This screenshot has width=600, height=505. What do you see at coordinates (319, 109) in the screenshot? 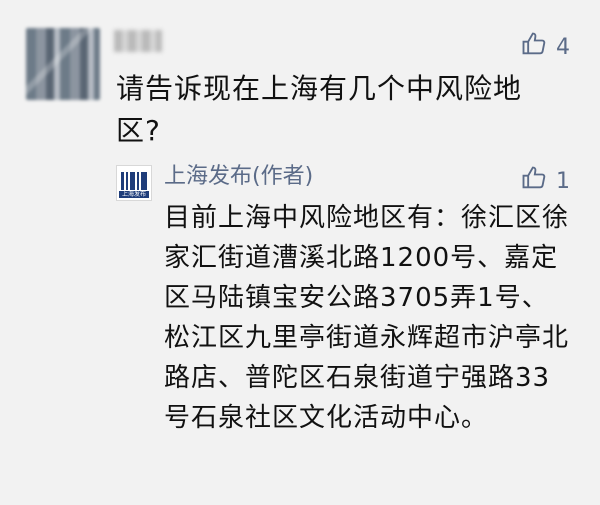
I see `comment-text: 请告诉现在上海有几个中风险地区?` at bounding box center [319, 109].